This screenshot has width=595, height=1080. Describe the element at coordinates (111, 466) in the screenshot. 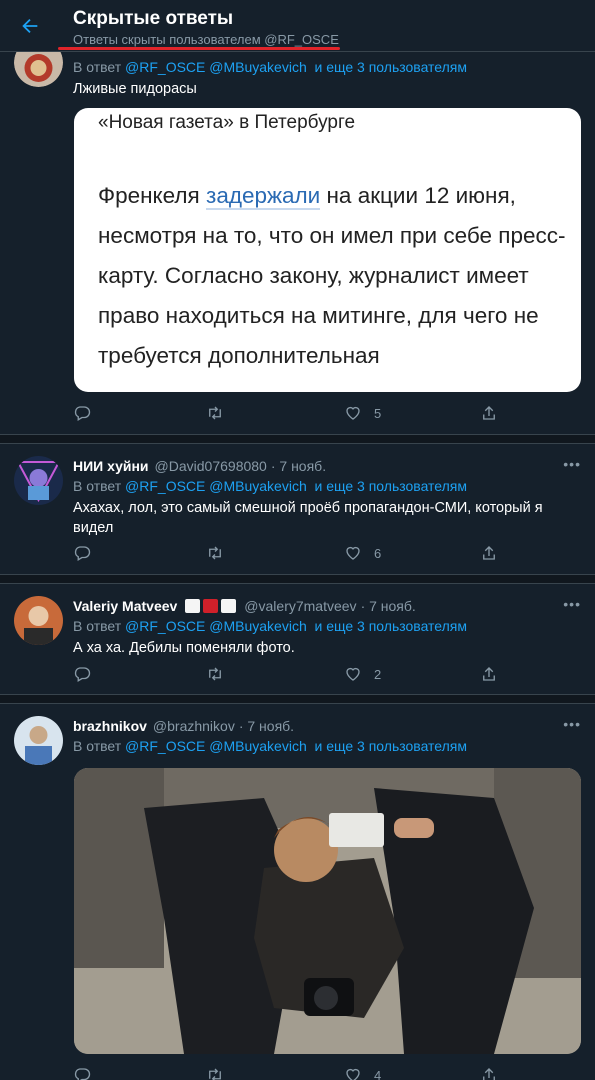

I see `author-name: НИИ хуйни` at that location.